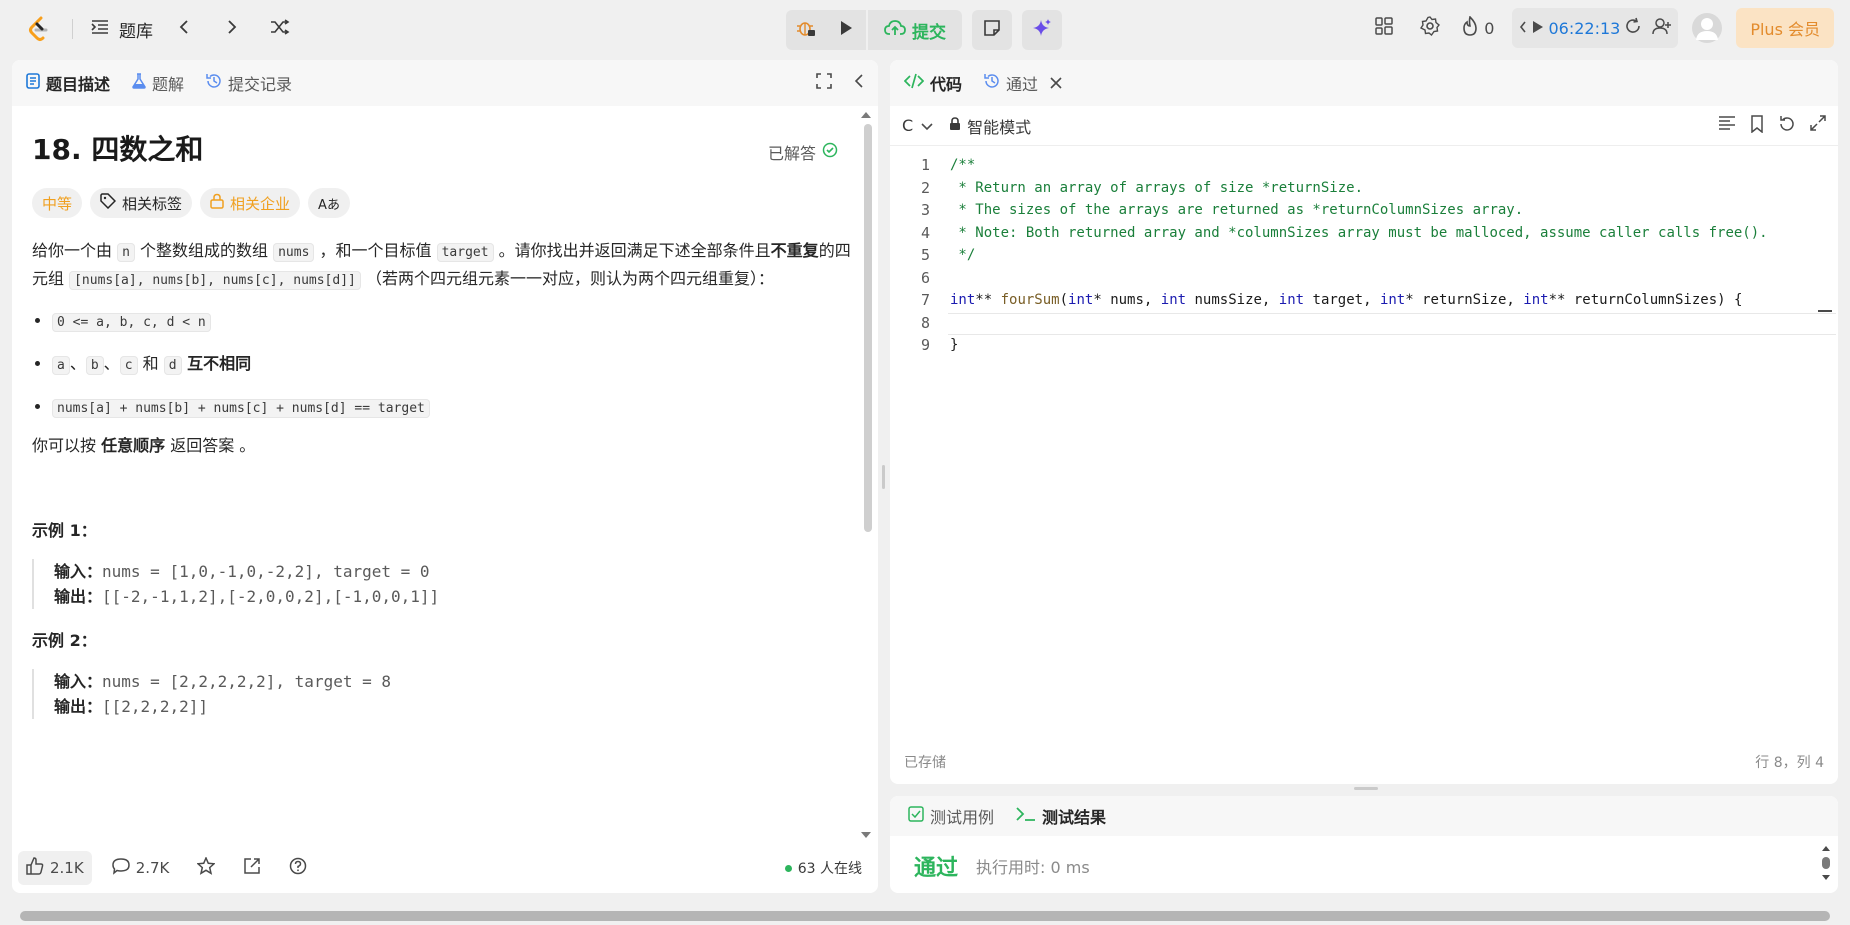  I want to click on favorite-button, so click(206, 868).